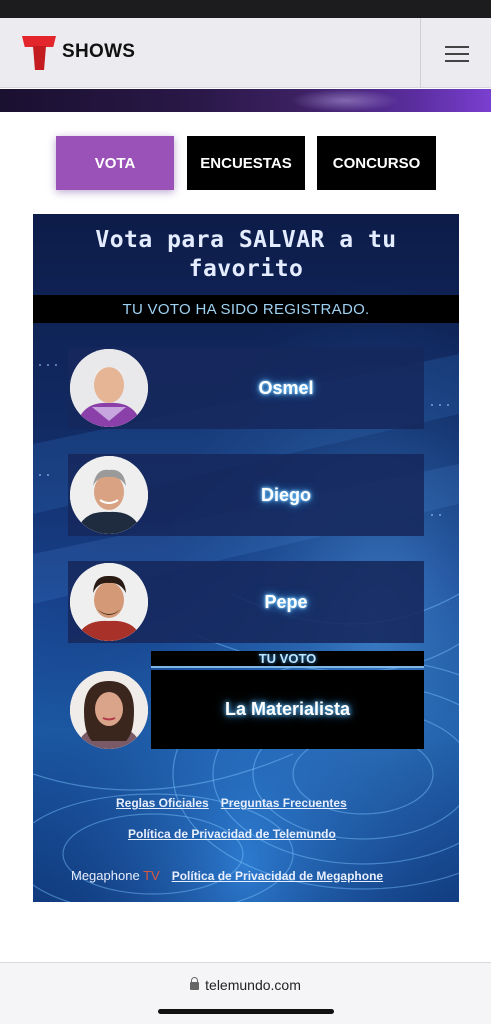  What do you see at coordinates (420, 53) in the screenshot?
I see `header-divider` at bounding box center [420, 53].